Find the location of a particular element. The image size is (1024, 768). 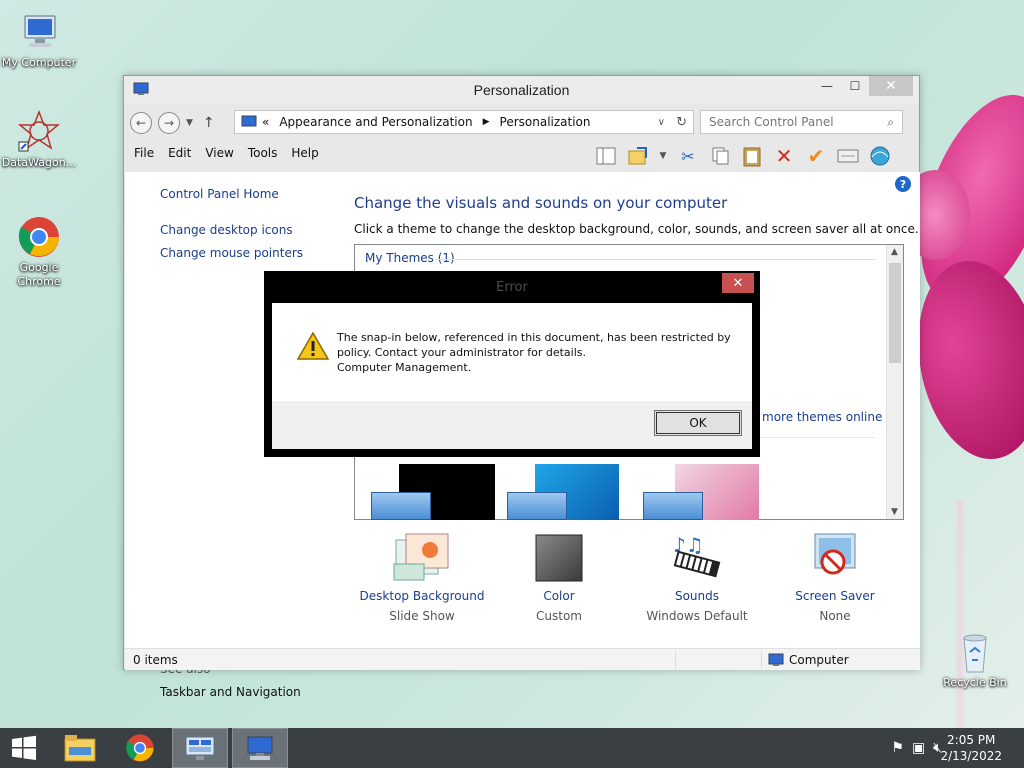

color-option: Color Custom is located at coordinates (559, 577).